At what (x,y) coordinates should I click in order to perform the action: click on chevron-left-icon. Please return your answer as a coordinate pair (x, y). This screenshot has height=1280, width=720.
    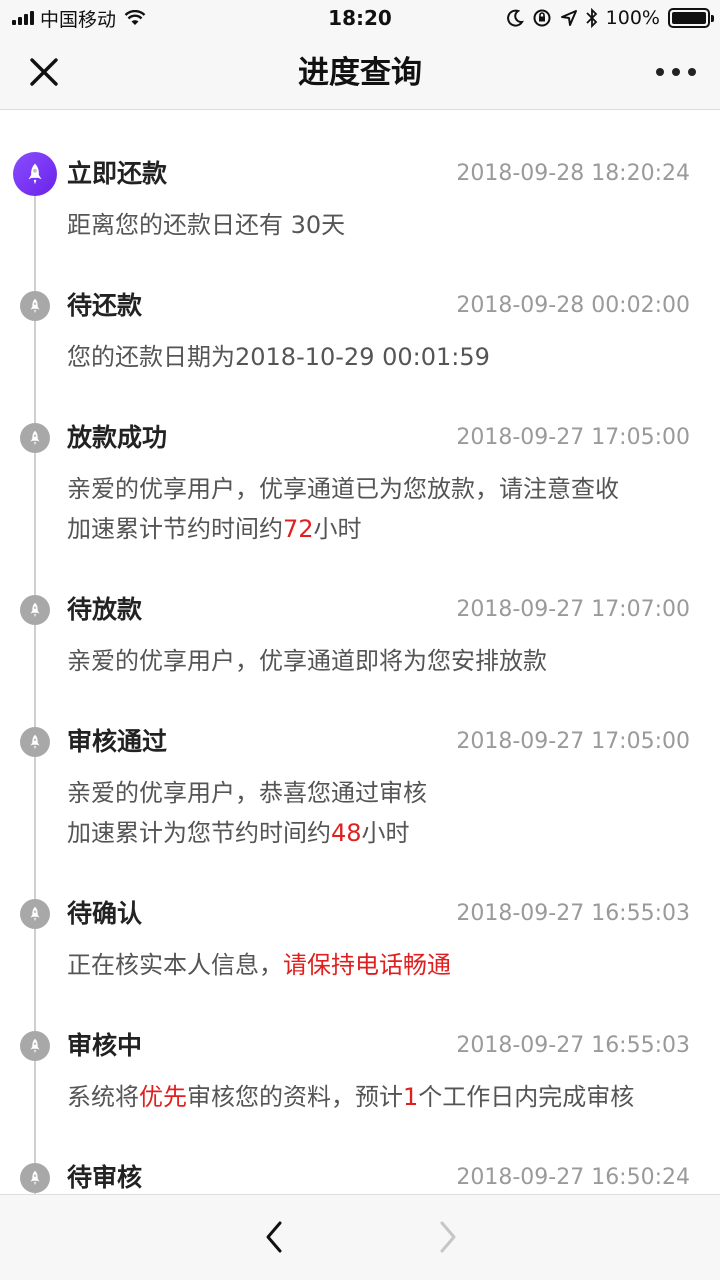
    Looking at the image, I should click on (275, 1237).